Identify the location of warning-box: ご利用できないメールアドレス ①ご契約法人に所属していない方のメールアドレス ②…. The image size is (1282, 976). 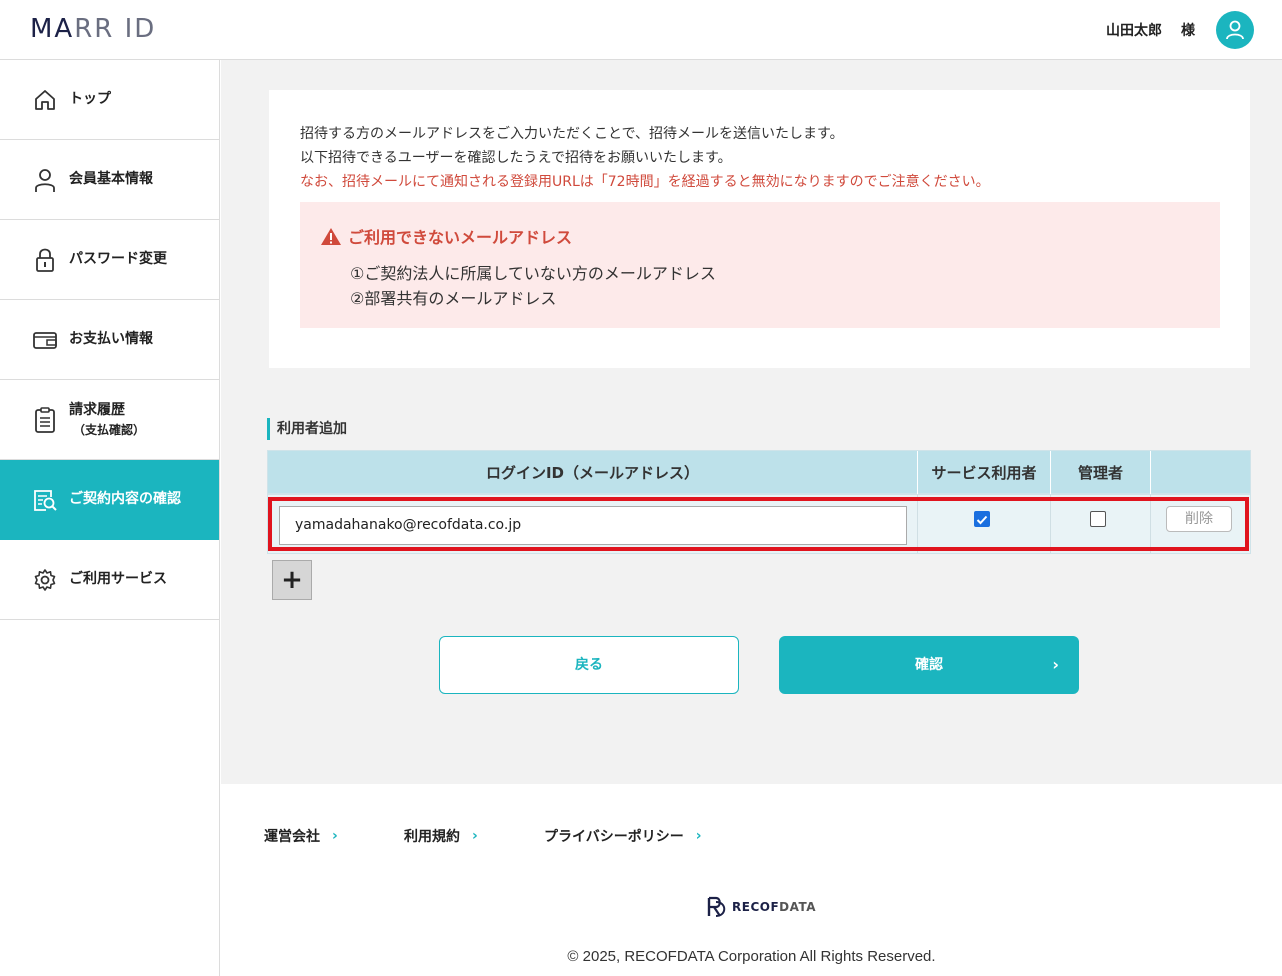
(760, 265).